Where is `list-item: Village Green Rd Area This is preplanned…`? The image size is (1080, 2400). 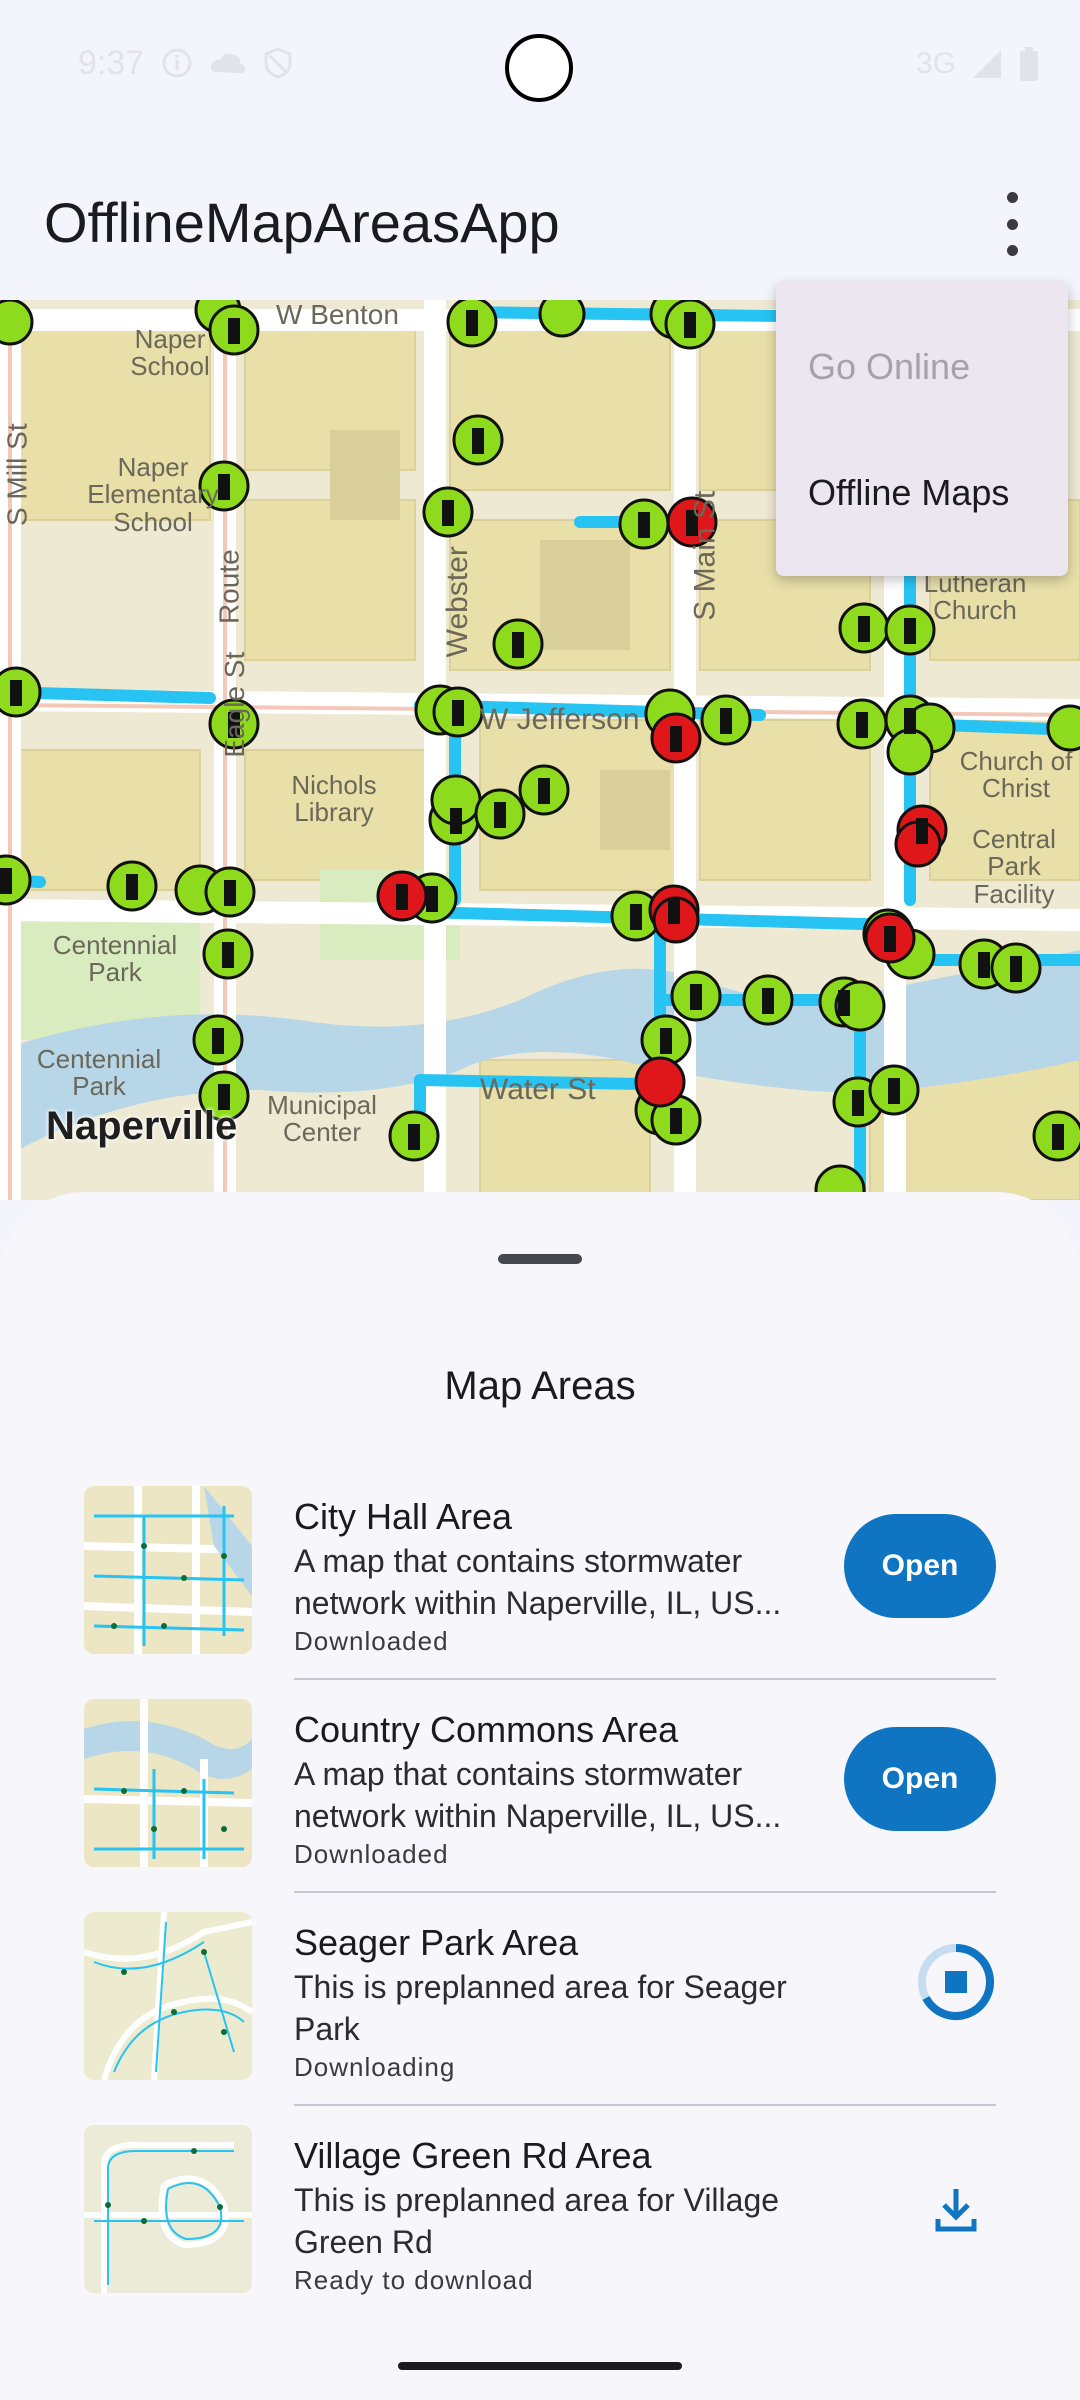 list-item: Village Green Rd Area This is preplanned… is located at coordinates (540, 2231).